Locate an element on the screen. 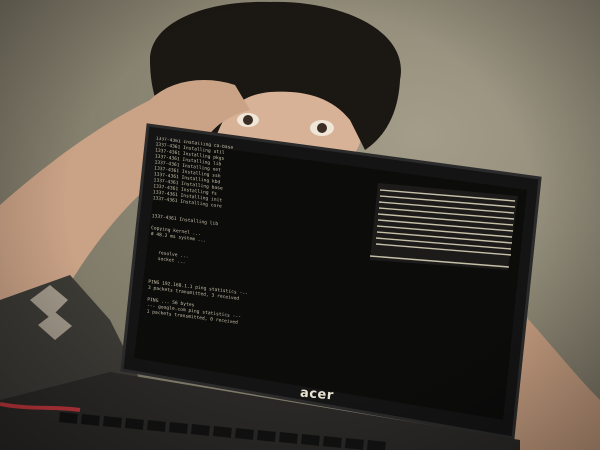  screen-right-pane is located at coordinates (444, 226).